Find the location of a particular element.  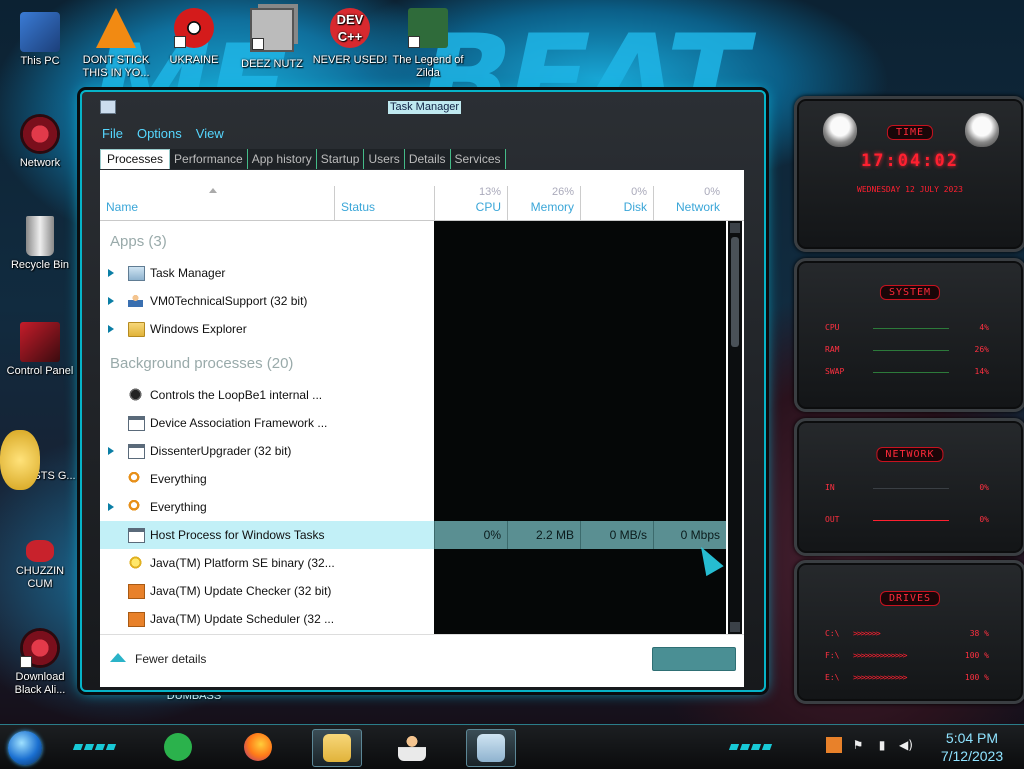

desktop-icon-label: DEEZ NUTZ is located at coordinates (272, 64).